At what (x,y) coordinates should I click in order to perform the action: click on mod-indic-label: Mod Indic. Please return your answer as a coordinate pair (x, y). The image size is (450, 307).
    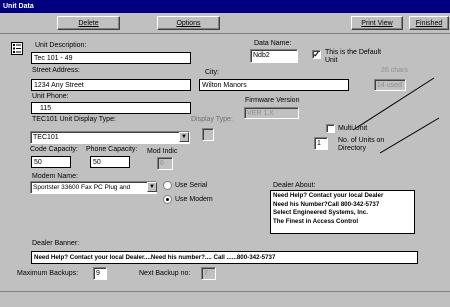
    Looking at the image, I should click on (162, 151).